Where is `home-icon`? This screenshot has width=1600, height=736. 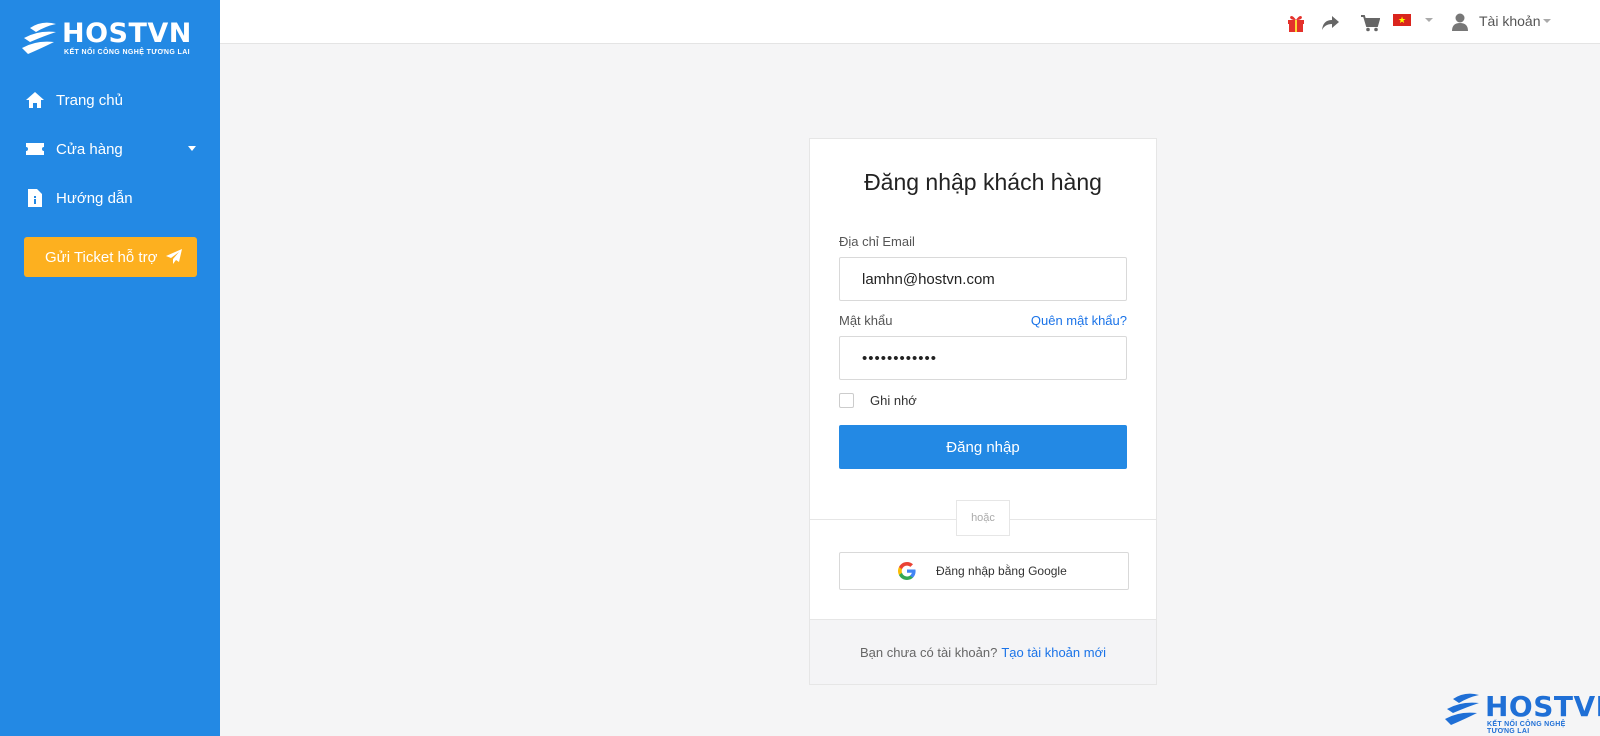
home-icon is located at coordinates (35, 100).